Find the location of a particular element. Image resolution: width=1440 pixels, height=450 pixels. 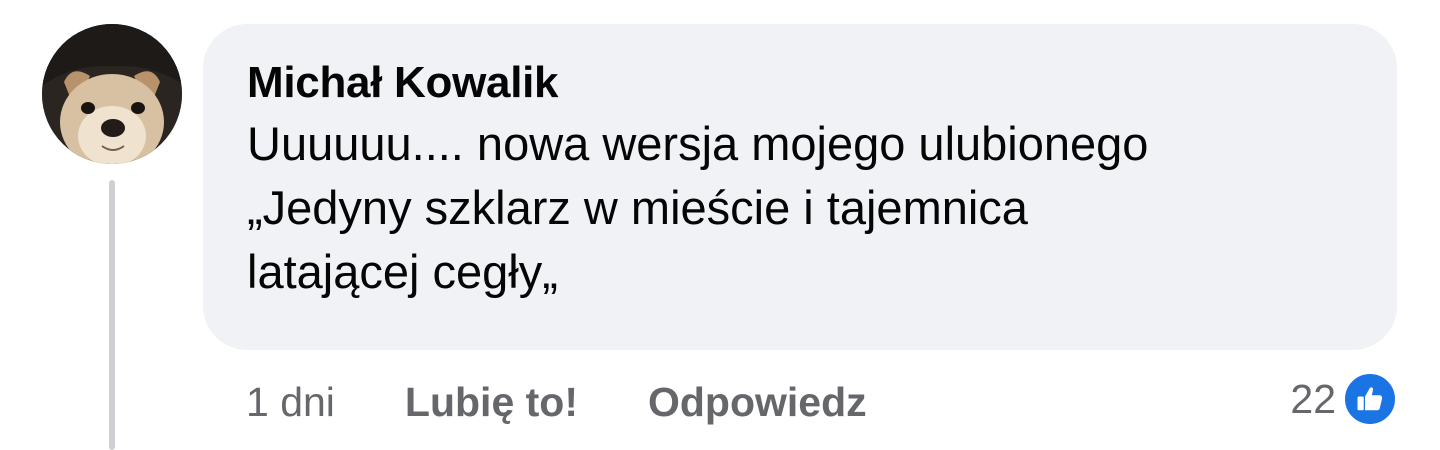

dog-avatar-image is located at coordinates (112, 94).